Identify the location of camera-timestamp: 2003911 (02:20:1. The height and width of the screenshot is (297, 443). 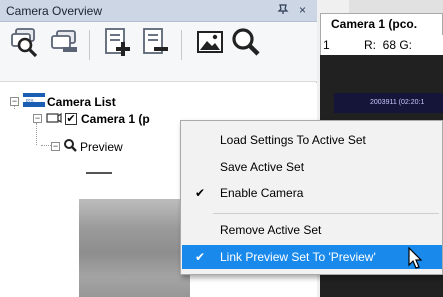
(397, 102).